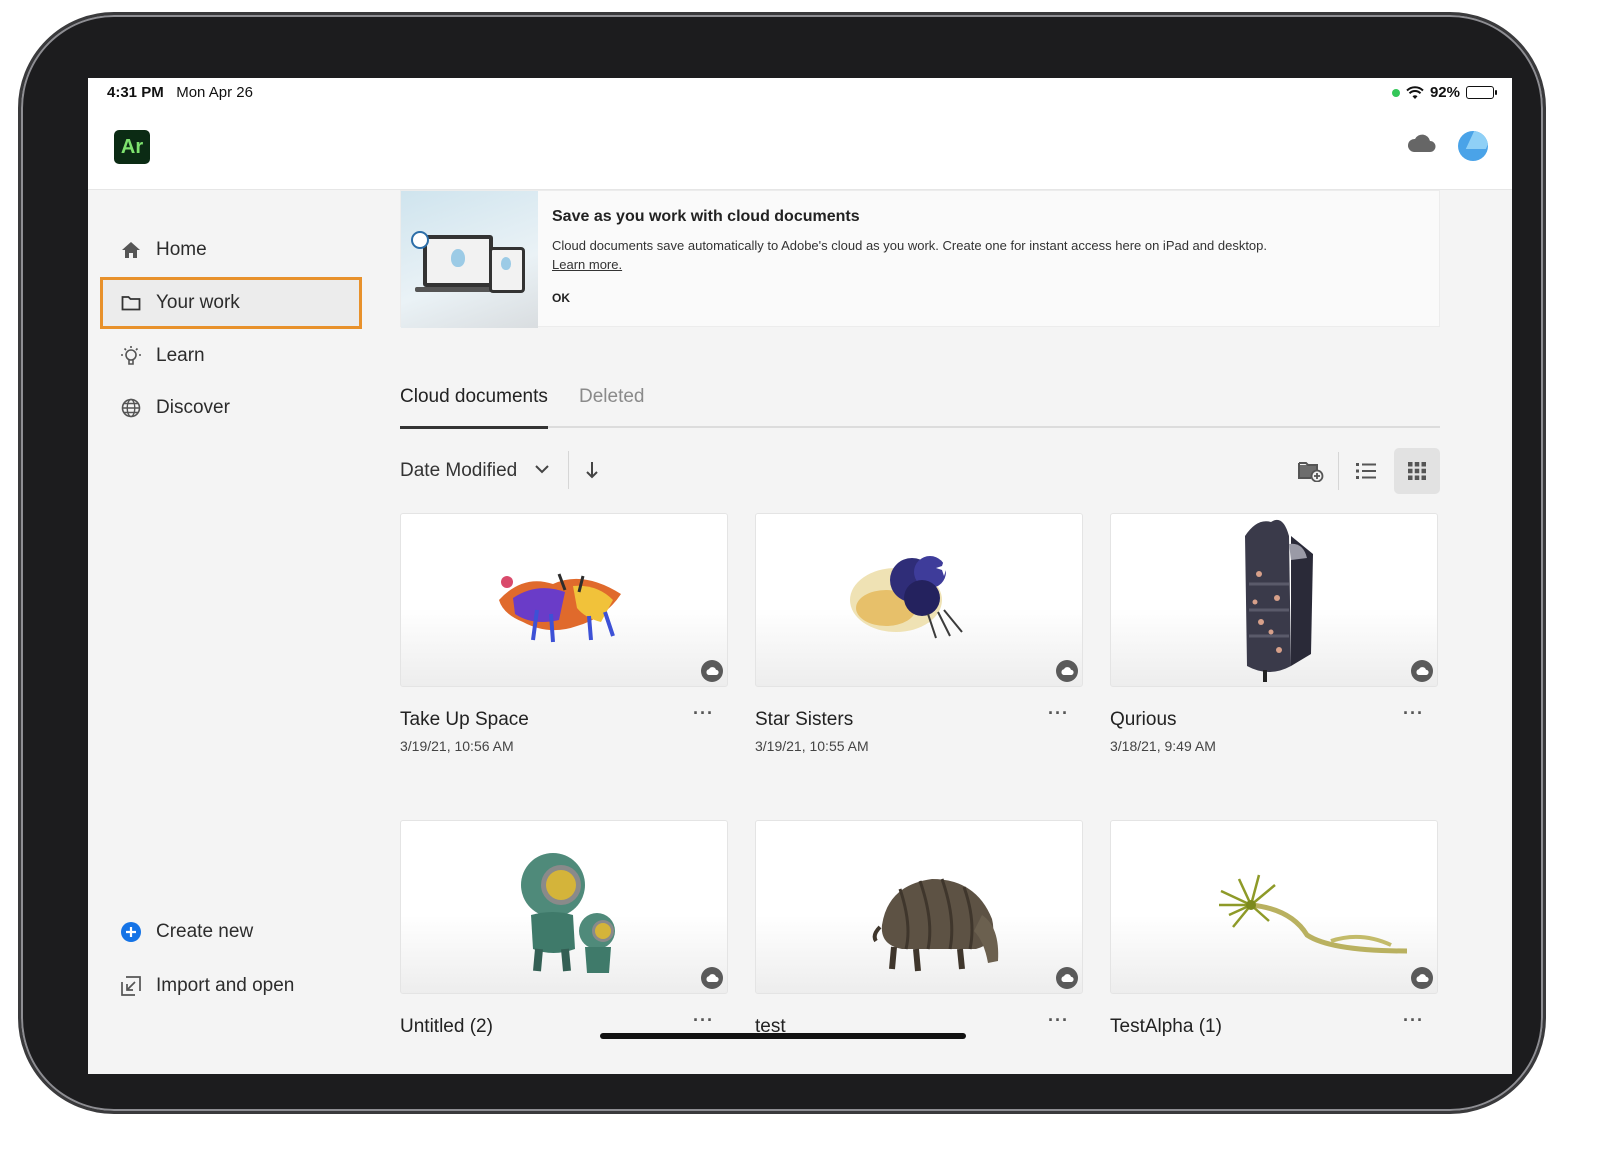  I want to click on sidebar-item-label: Discover, so click(193, 407).